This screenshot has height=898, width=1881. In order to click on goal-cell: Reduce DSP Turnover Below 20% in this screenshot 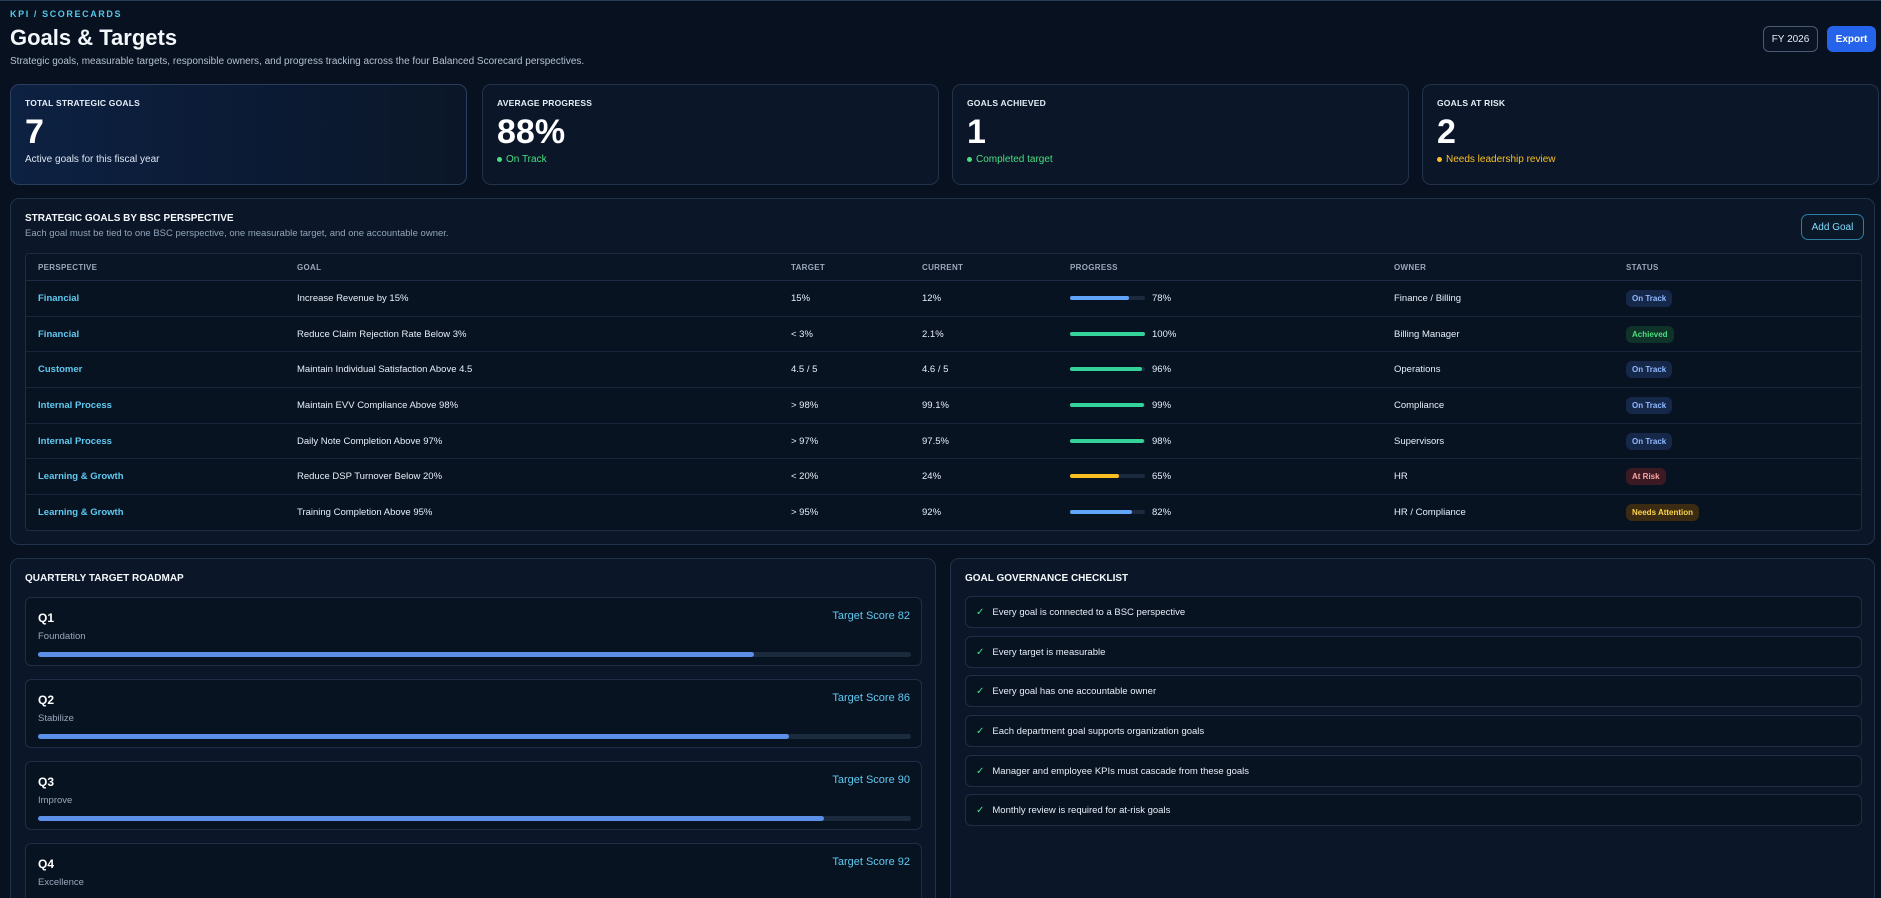, I will do `click(370, 477)`.